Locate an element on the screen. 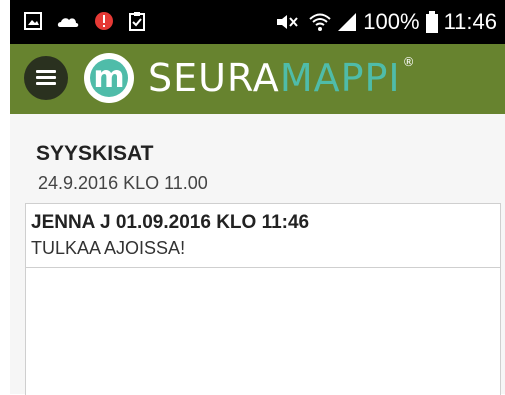 The width and height of the screenshot is (505, 395). wifi-icon is located at coordinates (320, 22).